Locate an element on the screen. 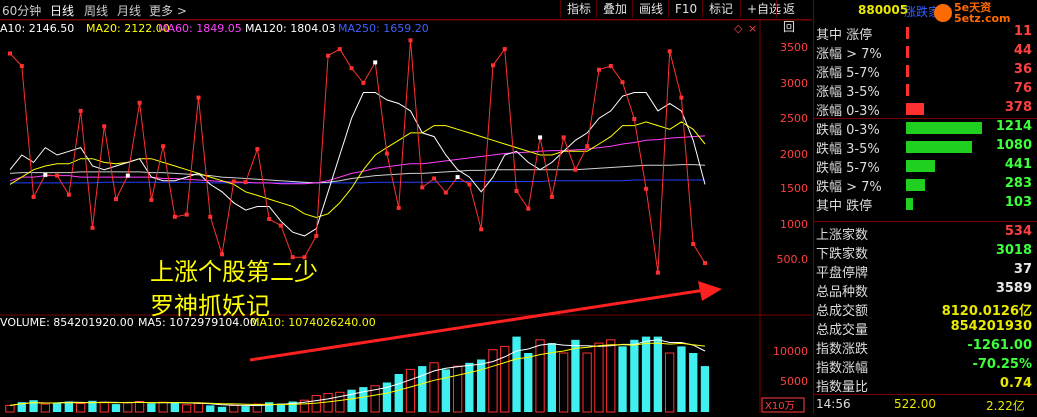  price-axis: 3500 3000 2500 2000 1500 1000 500.0 is located at coordinates (793, 153).